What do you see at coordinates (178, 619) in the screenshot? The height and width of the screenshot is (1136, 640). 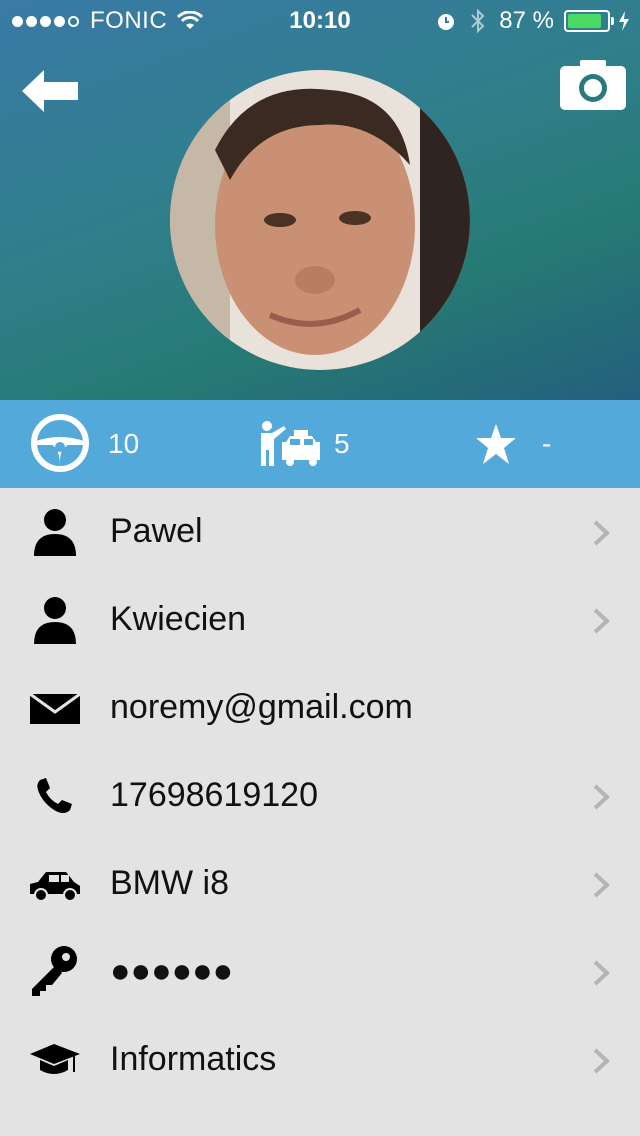 I see `last-name-label: Kwiecien` at bounding box center [178, 619].